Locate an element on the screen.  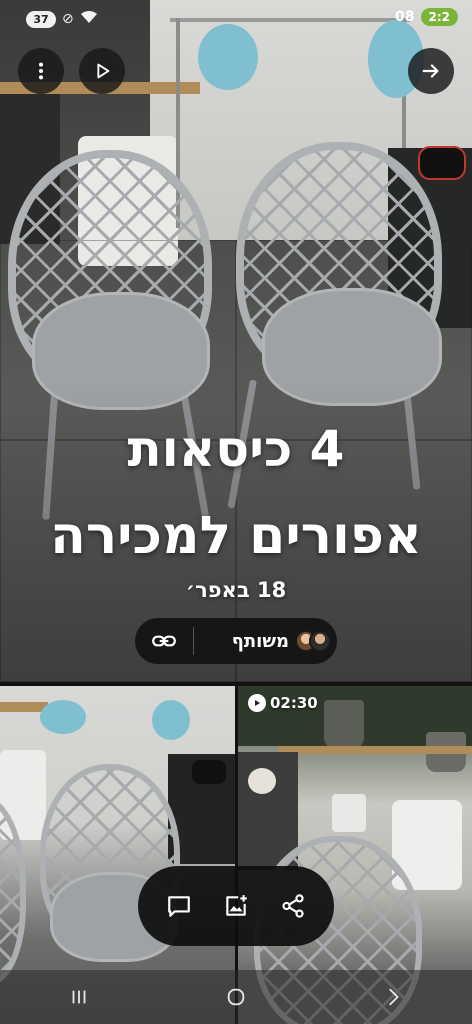
sharing-pill: משותף is located at coordinates (236, 641).